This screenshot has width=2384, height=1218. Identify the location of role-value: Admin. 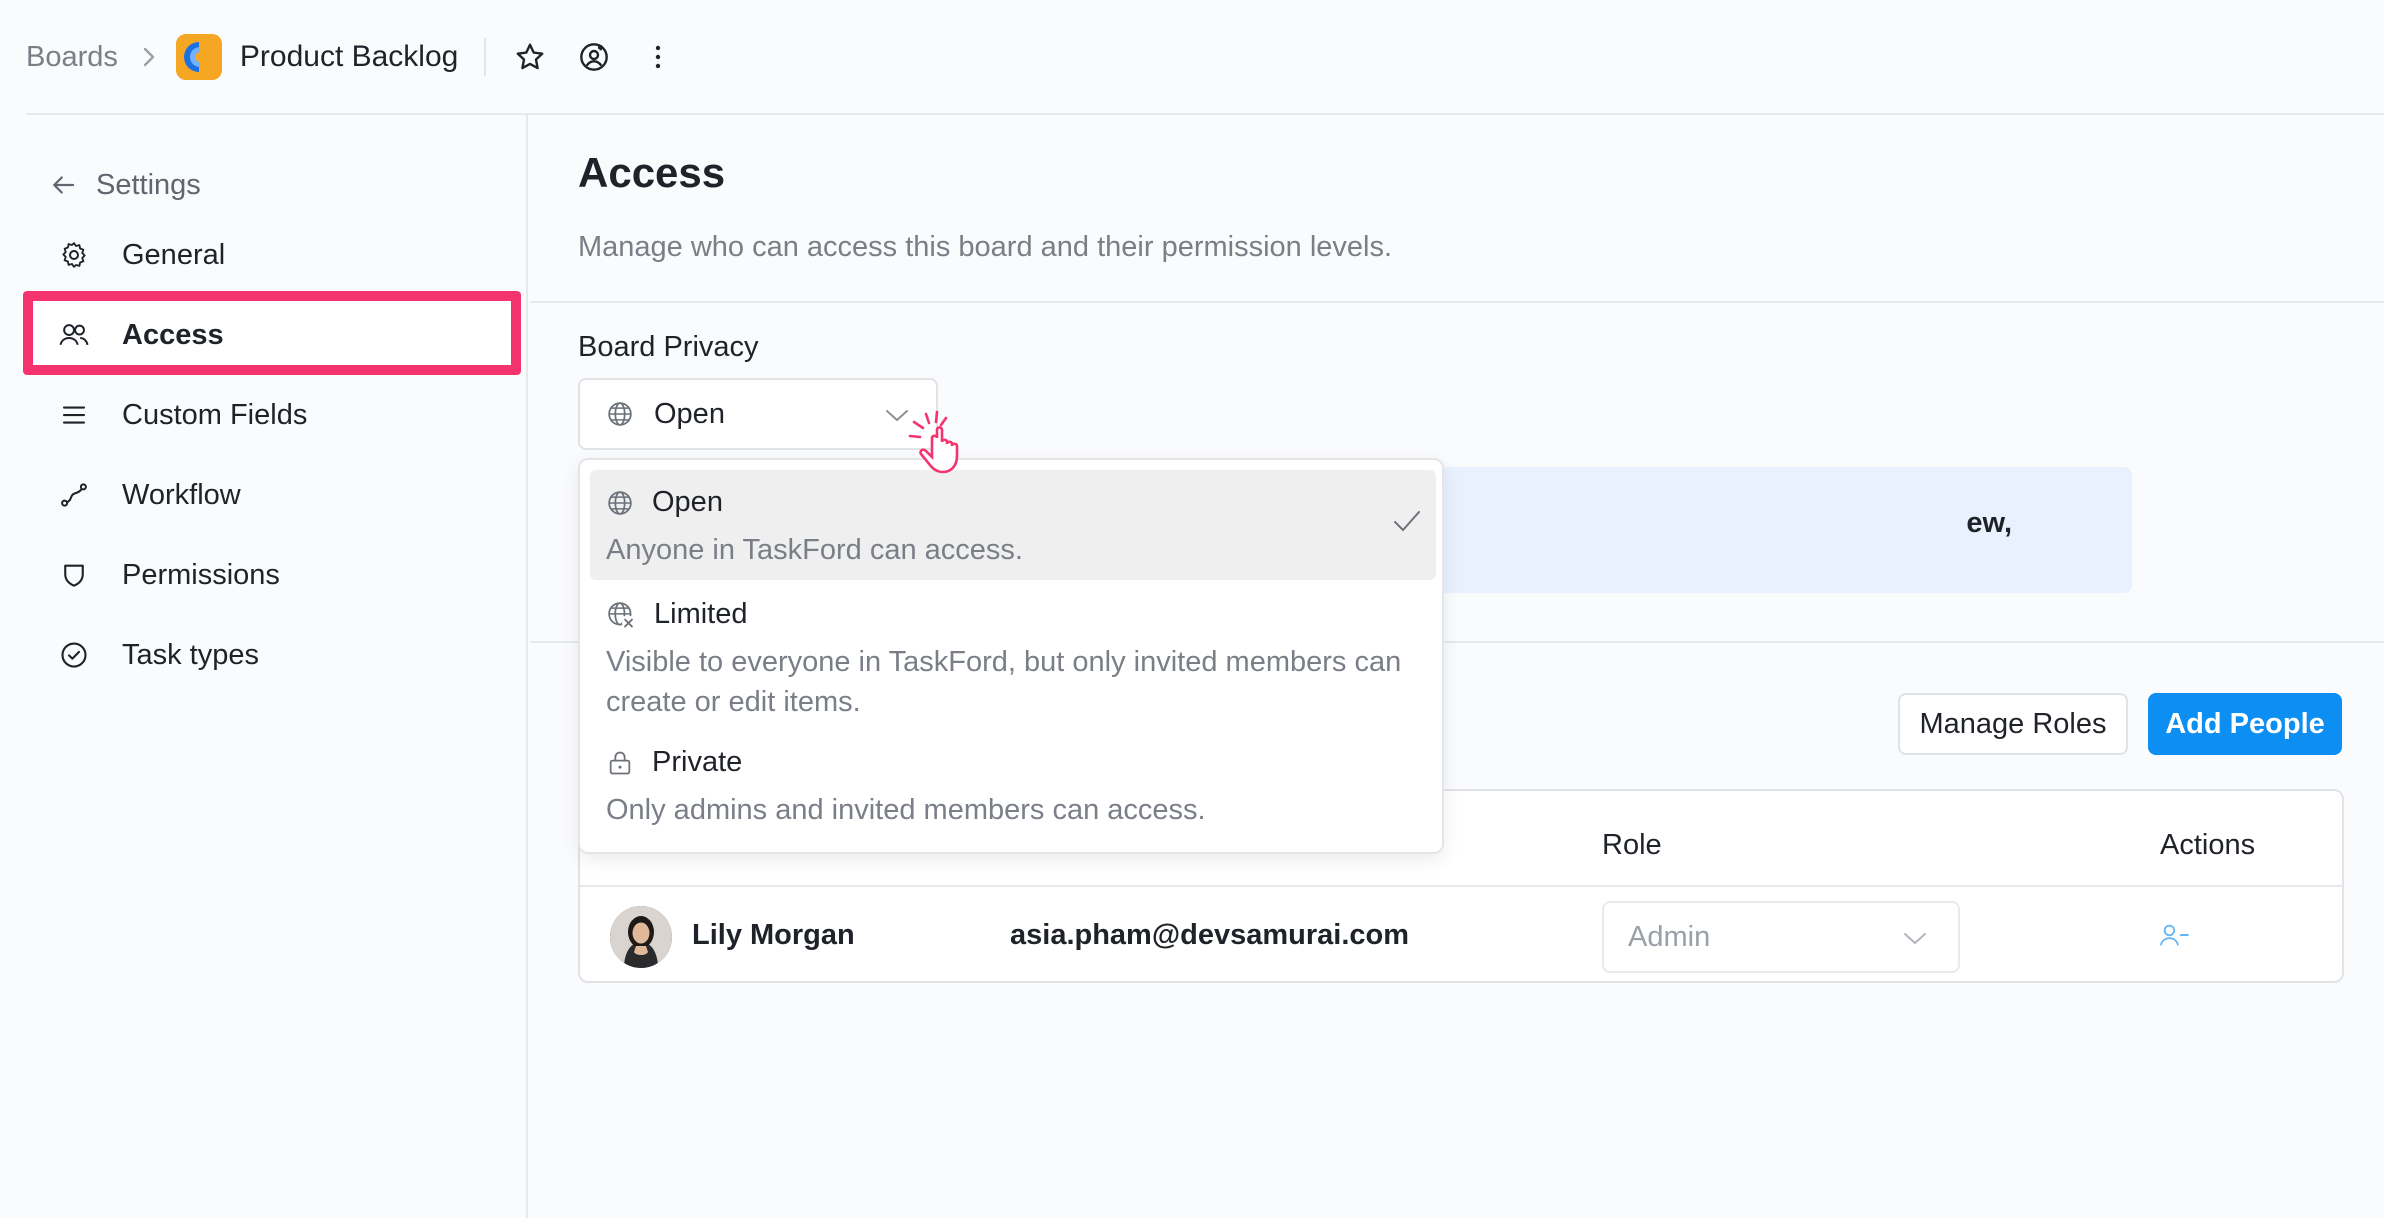
(1669, 936).